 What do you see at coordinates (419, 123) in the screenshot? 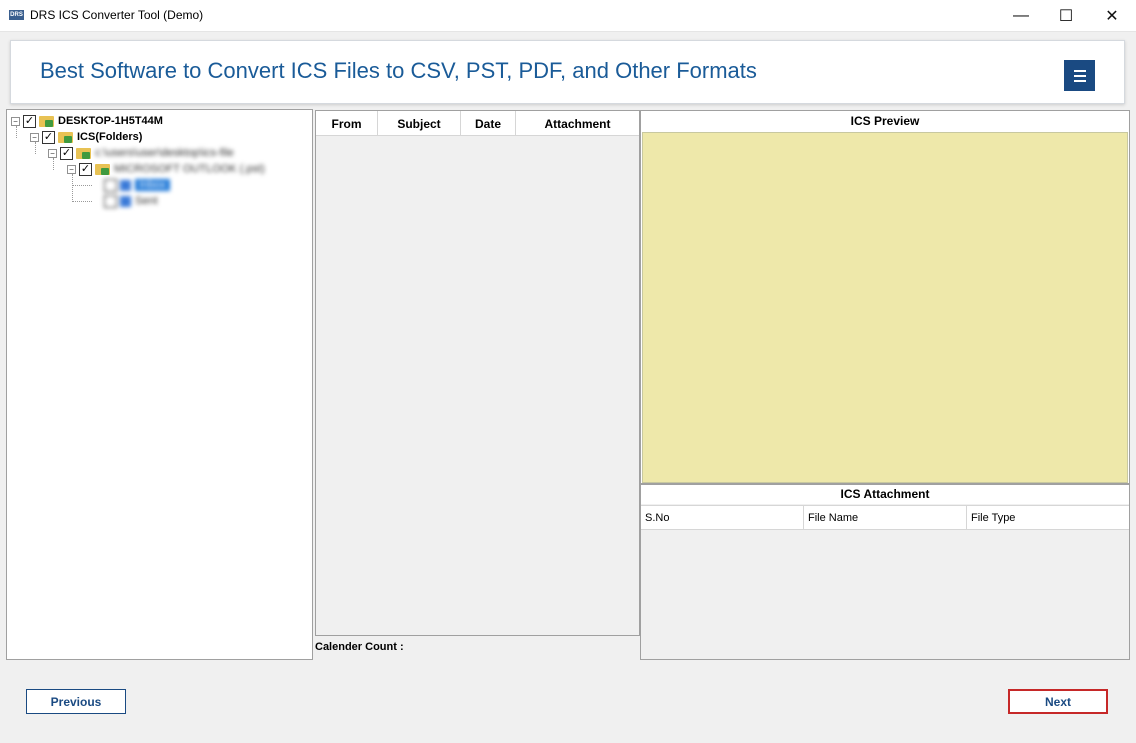
I see `column-header-subject: Subject` at bounding box center [419, 123].